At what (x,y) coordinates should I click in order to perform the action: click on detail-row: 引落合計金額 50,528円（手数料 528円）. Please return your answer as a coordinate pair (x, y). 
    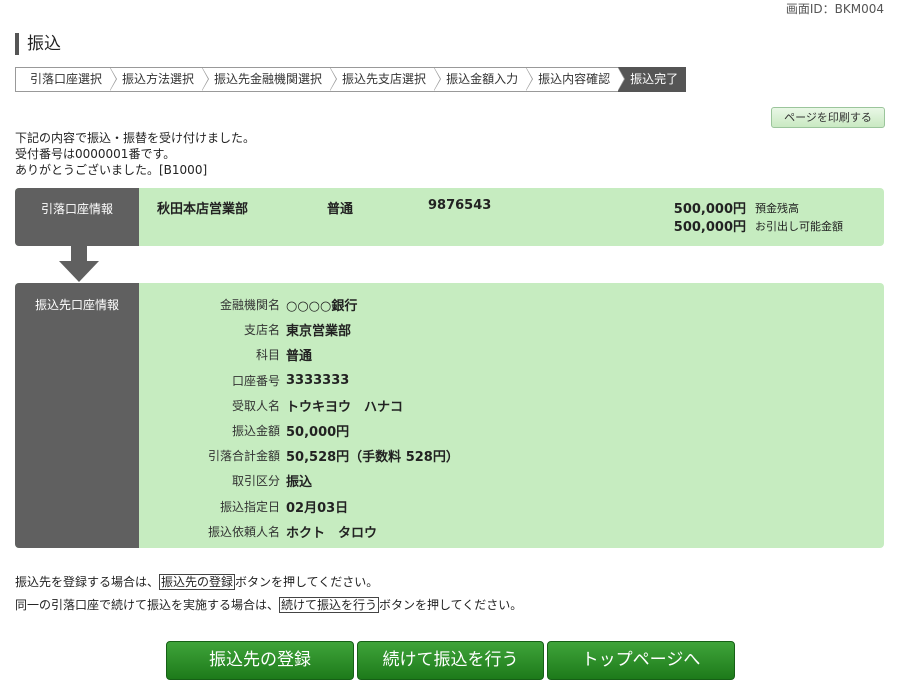
    Looking at the image, I should click on (299, 455).